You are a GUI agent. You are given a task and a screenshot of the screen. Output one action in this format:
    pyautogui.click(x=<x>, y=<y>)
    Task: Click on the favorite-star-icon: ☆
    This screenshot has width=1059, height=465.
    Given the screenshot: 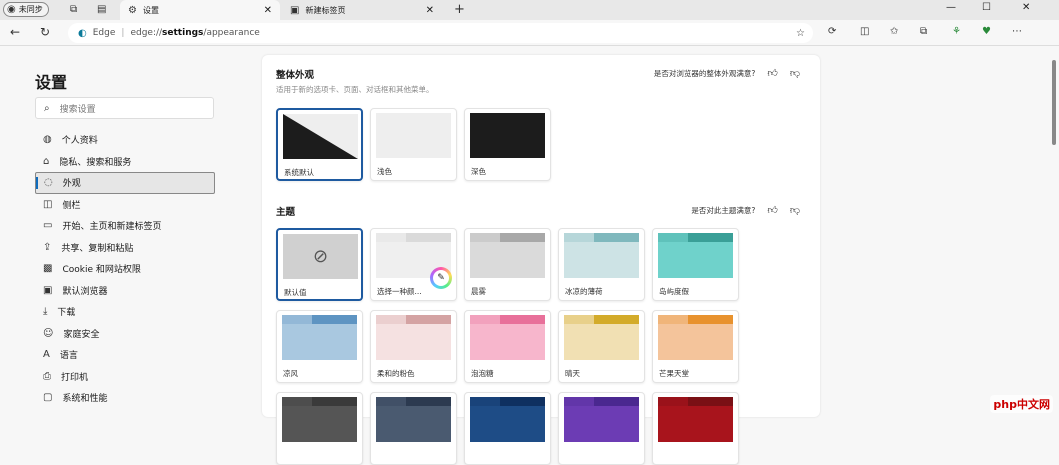 What is the action you would take?
    pyautogui.click(x=800, y=33)
    